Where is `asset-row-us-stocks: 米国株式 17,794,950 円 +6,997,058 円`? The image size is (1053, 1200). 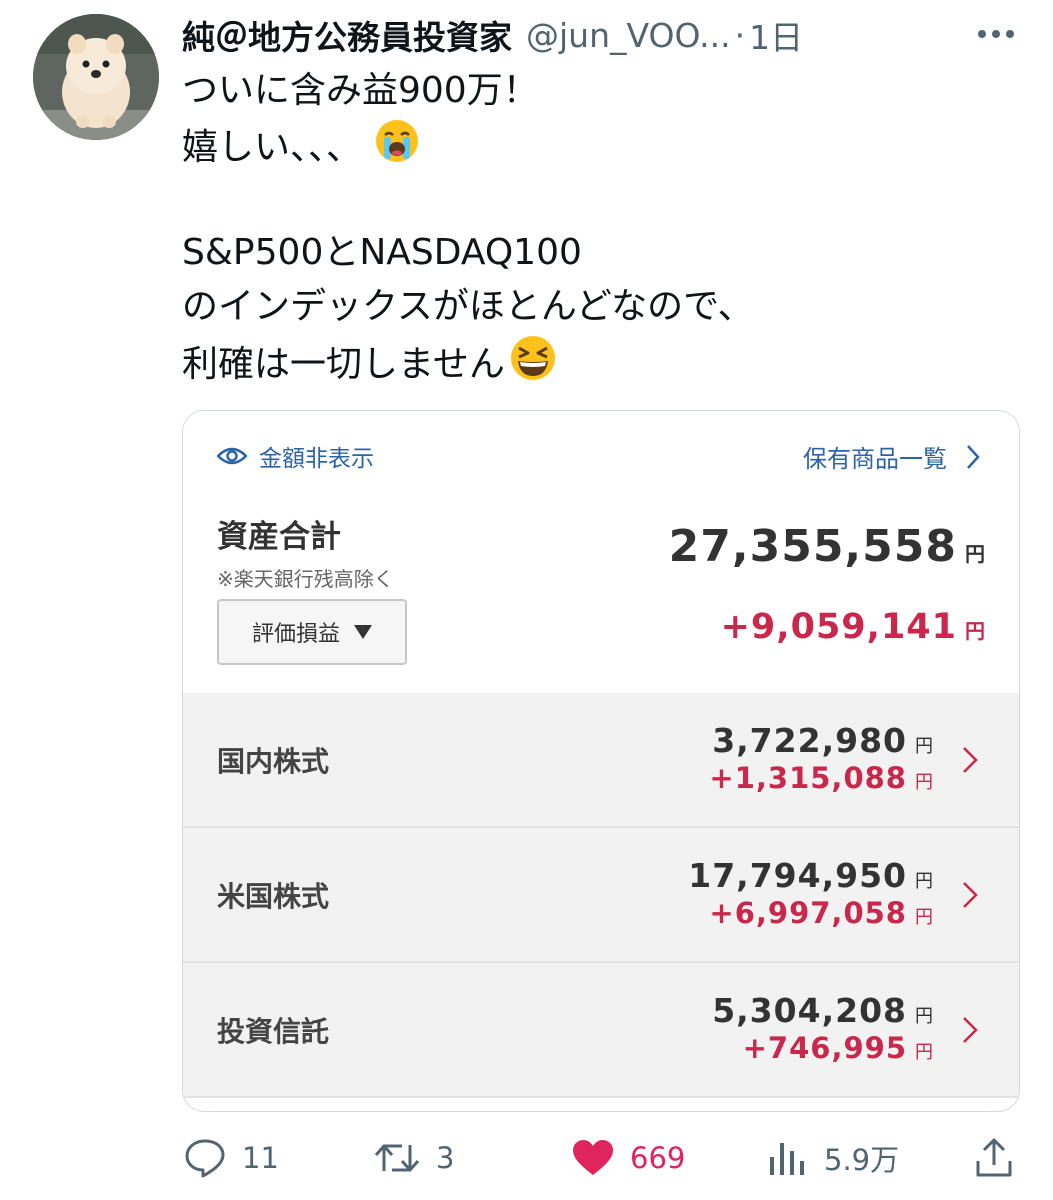
asset-row-us-stocks: 米国株式 17,794,950 円 +6,997,058 円 is located at coordinates (601, 895).